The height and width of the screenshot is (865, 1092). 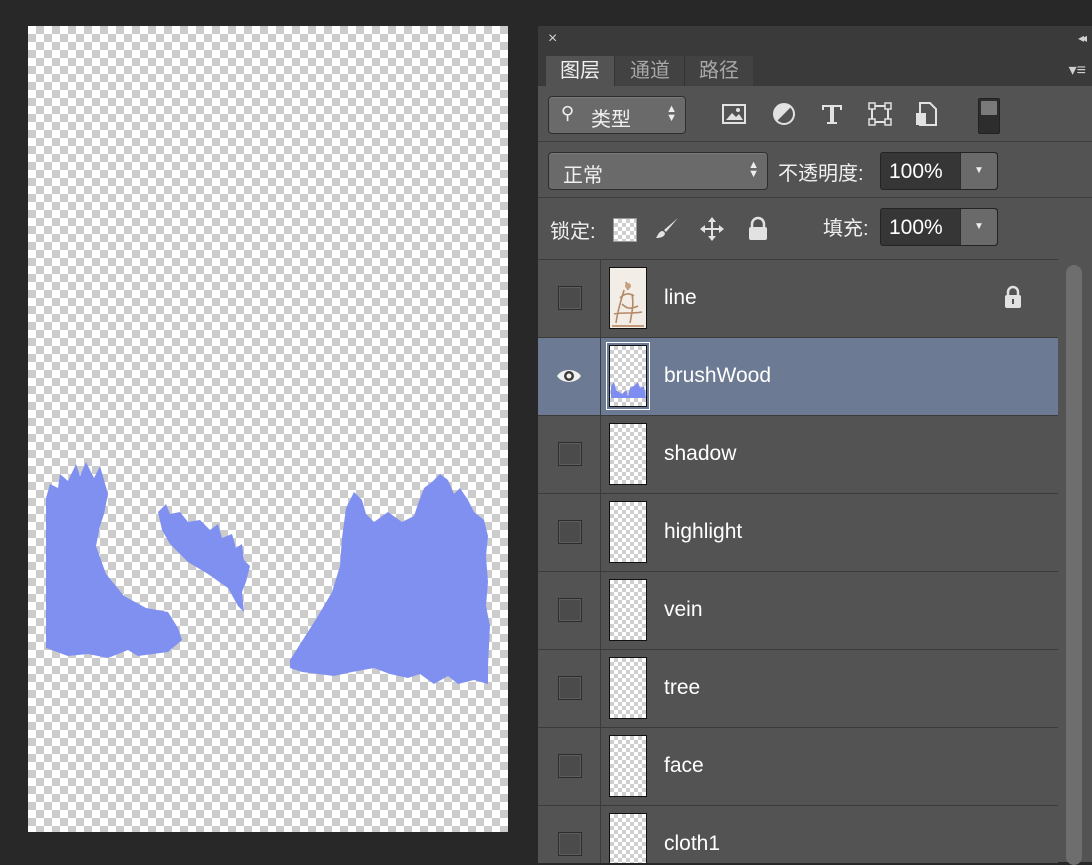 I want to click on layer-name: highlight, so click(x=703, y=532).